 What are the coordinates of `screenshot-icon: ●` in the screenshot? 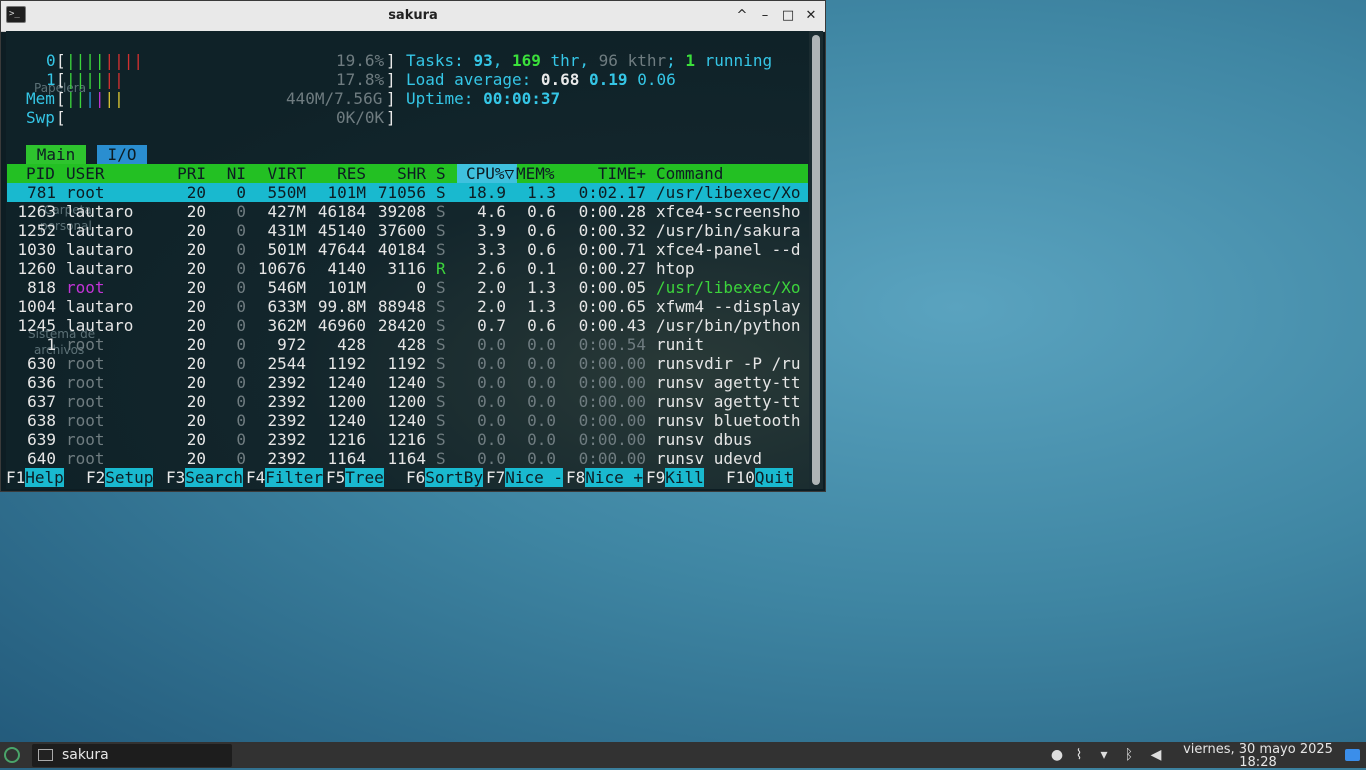 It's located at (1057, 755).